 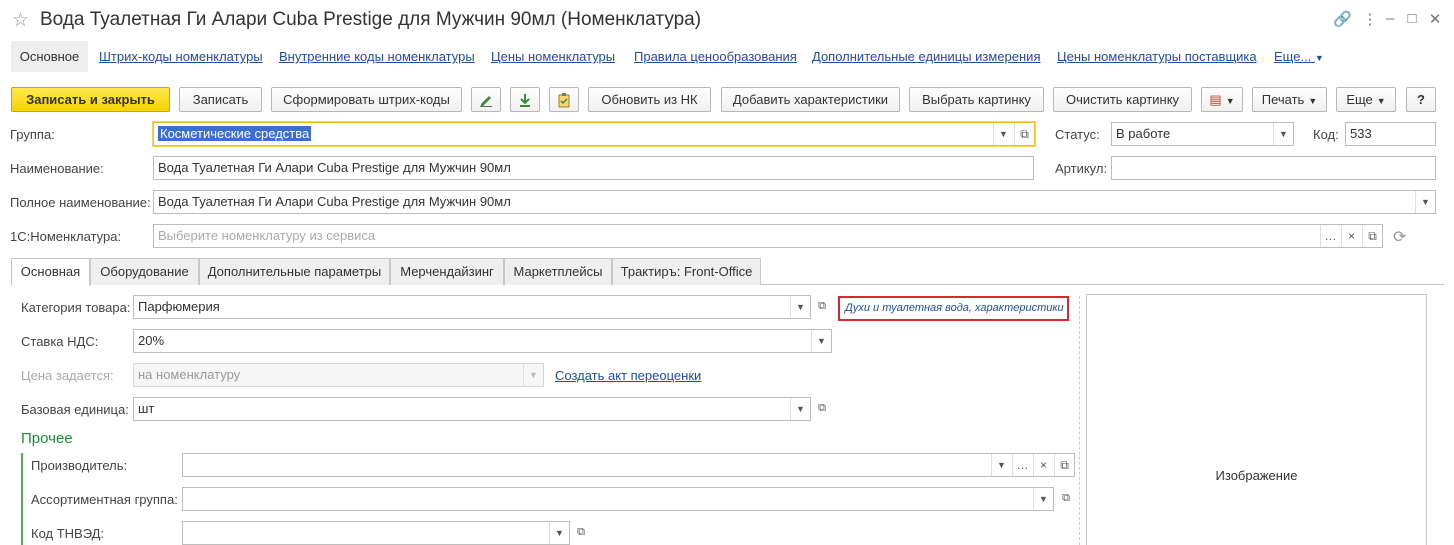 I want to click on code-field: 533, so click(x=1390, y=134).